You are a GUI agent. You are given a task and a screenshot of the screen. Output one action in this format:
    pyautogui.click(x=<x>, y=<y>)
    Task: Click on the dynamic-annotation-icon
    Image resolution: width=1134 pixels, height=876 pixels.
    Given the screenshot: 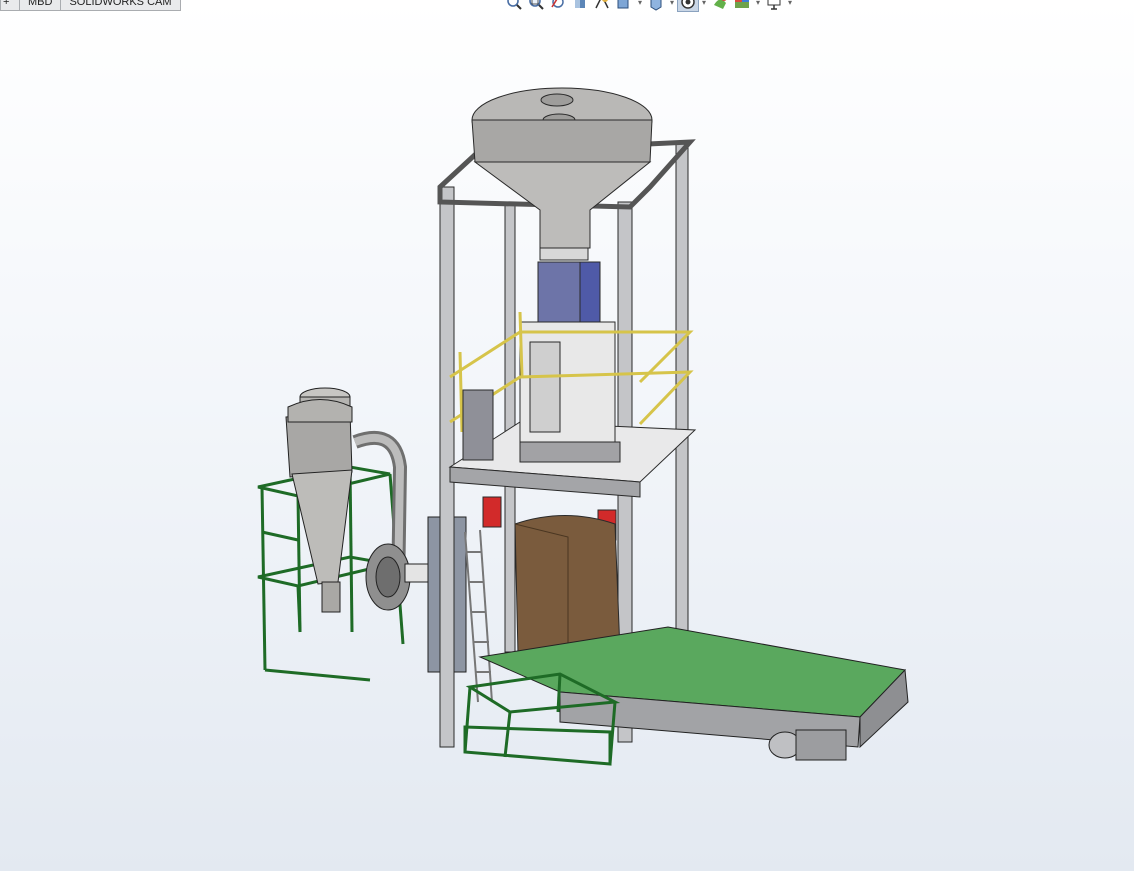 What is the action you would take?
    pyautogui.click(x=602, y=6)
    